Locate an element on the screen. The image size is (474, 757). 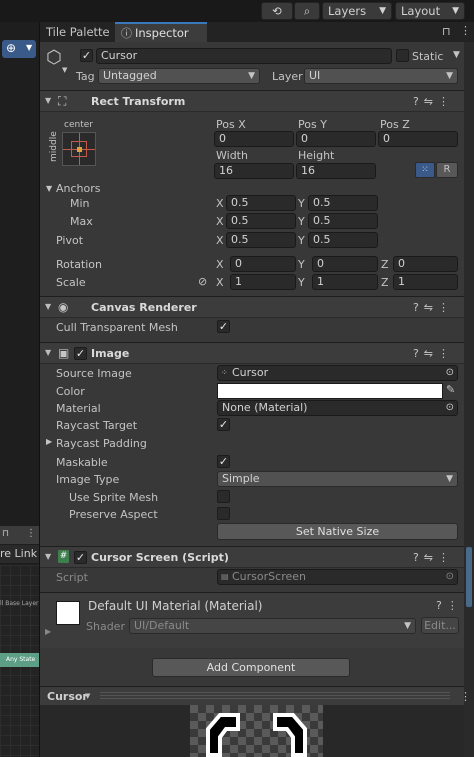
pivot-label: Pivot is located at coordinates (70, 240).